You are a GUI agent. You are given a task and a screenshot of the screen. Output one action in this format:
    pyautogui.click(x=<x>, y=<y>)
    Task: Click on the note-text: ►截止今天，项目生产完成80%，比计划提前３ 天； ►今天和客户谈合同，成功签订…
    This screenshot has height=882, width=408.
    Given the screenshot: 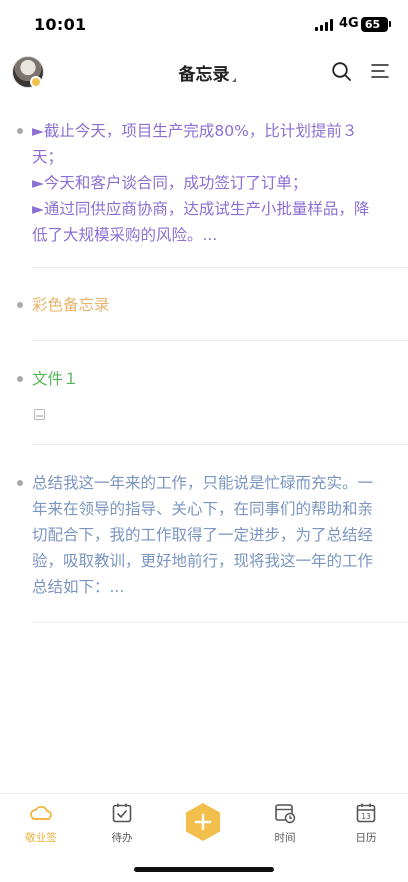 What is the action you would take?
    pyautogui.click(x=207, y=183)
    